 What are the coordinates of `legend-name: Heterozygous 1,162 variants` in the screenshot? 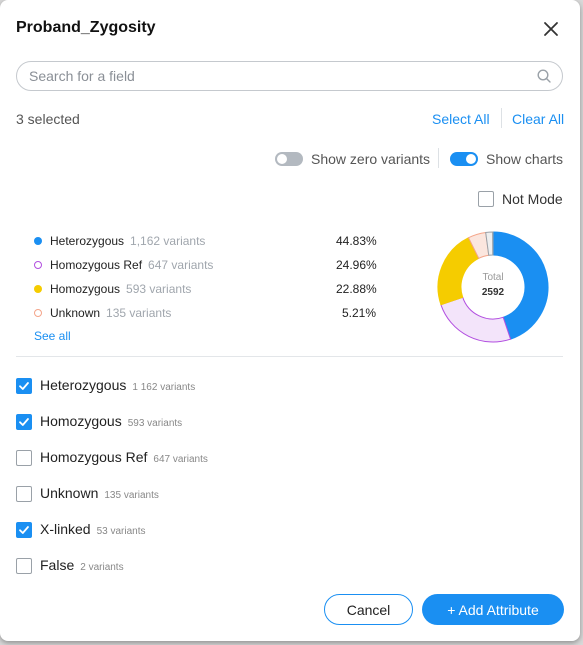 It's located at (127, 241).